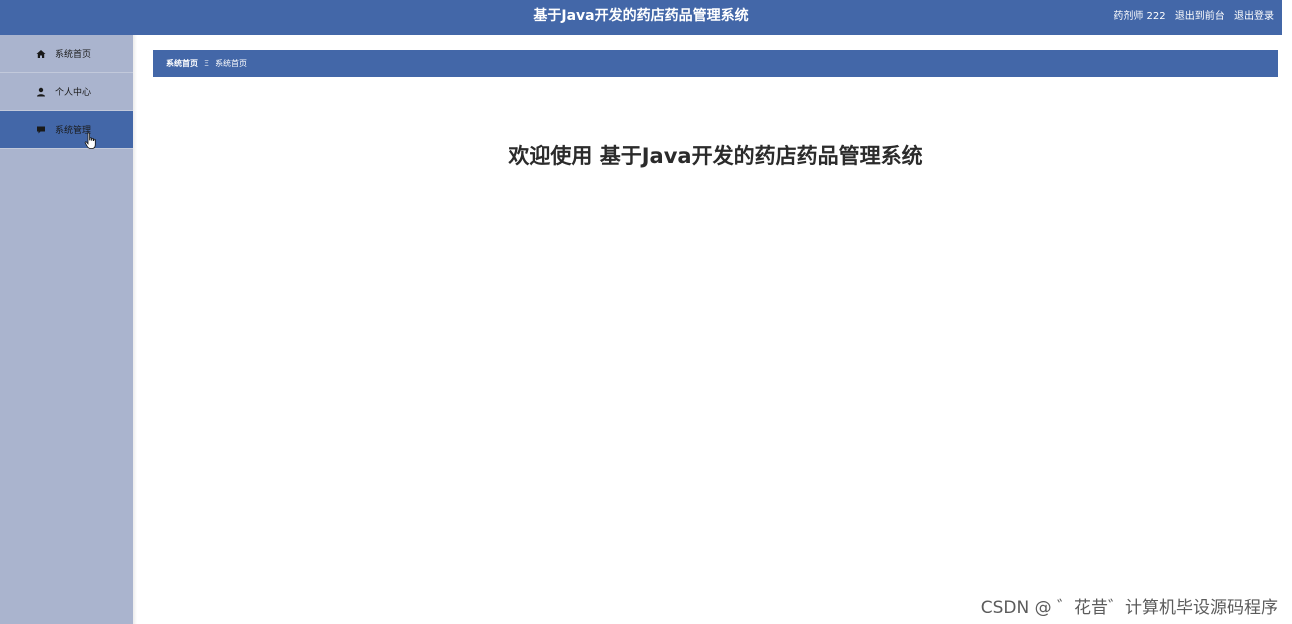  I want to click on header-actions: 药剂师 222 退出到前台 退出登录, so click(1190, 16).